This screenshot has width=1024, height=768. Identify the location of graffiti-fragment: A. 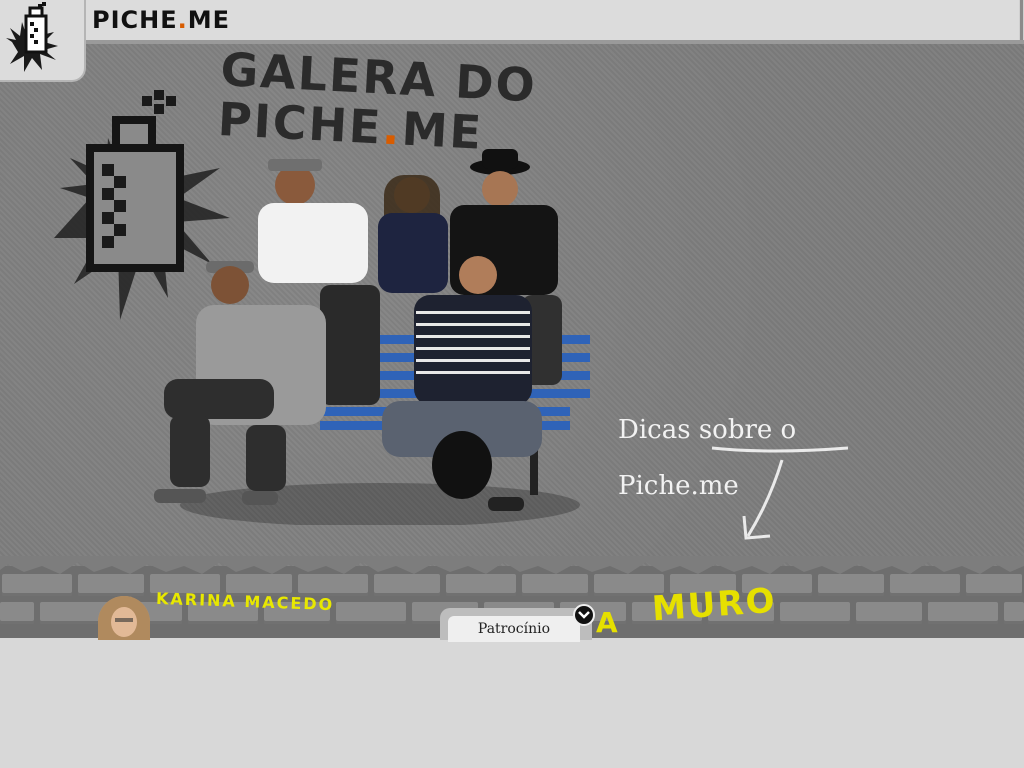
(607, 622).